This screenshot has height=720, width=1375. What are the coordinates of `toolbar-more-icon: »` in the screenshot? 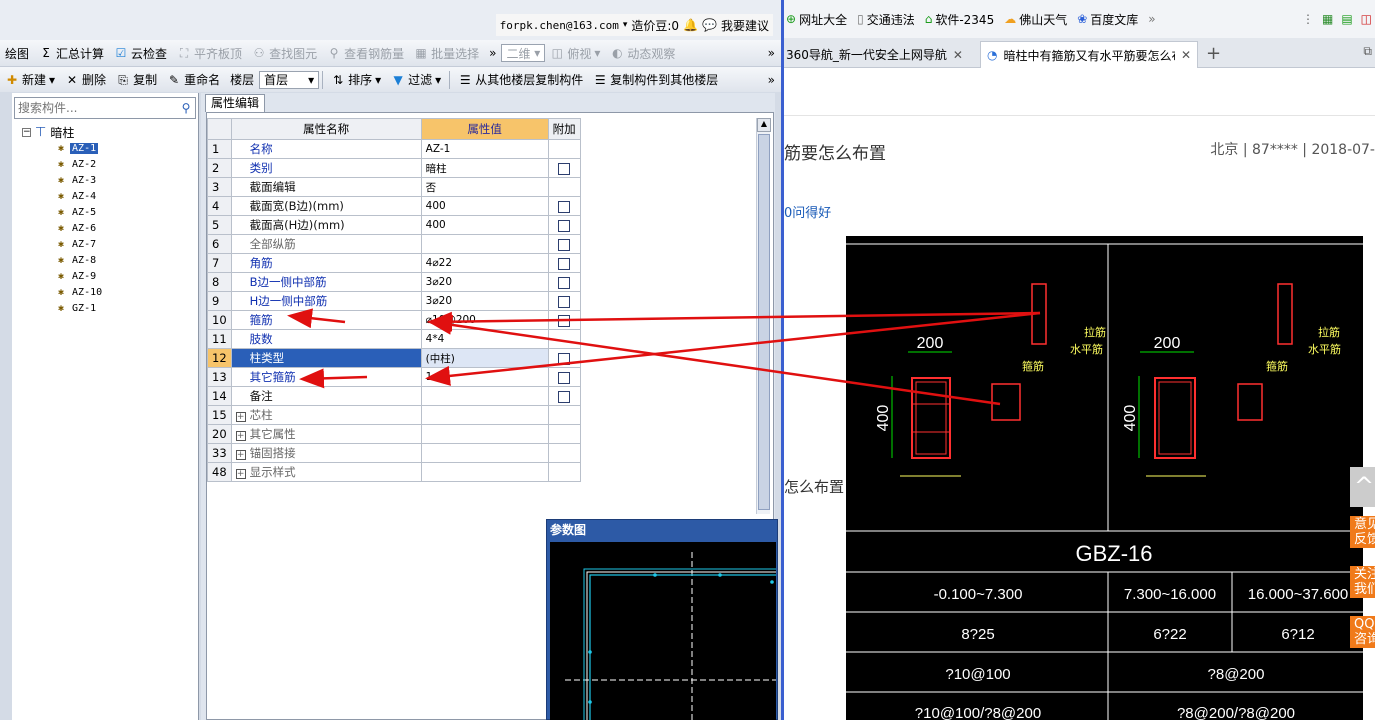 It's located at (774, 80).